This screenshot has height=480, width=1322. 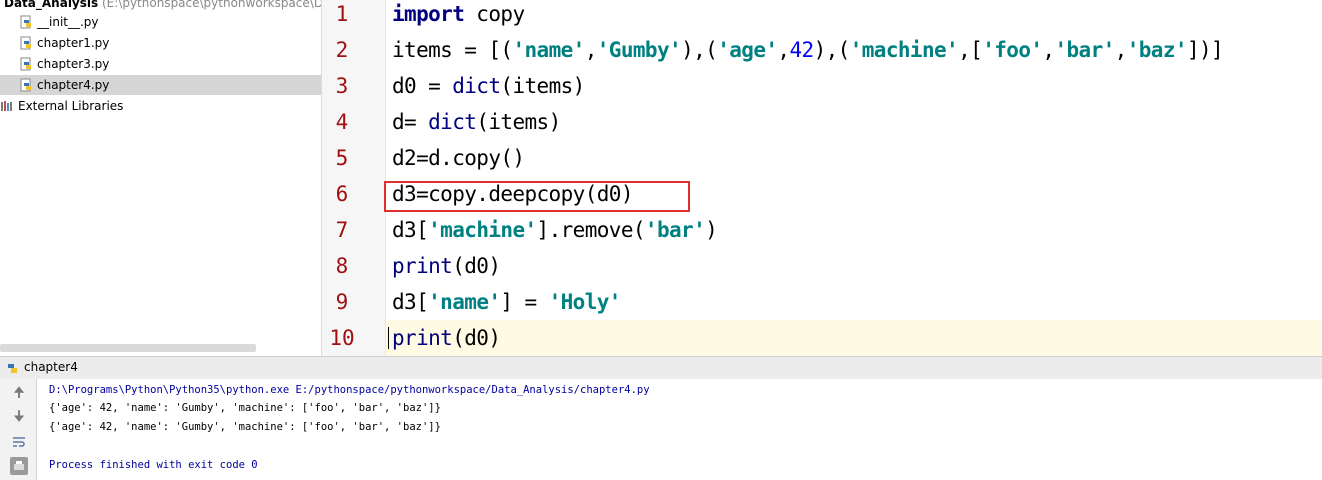 What do you see at coordinates (342, 302) in the screenshot?
I see `line-number: 9` at bounding box center [342, 302].